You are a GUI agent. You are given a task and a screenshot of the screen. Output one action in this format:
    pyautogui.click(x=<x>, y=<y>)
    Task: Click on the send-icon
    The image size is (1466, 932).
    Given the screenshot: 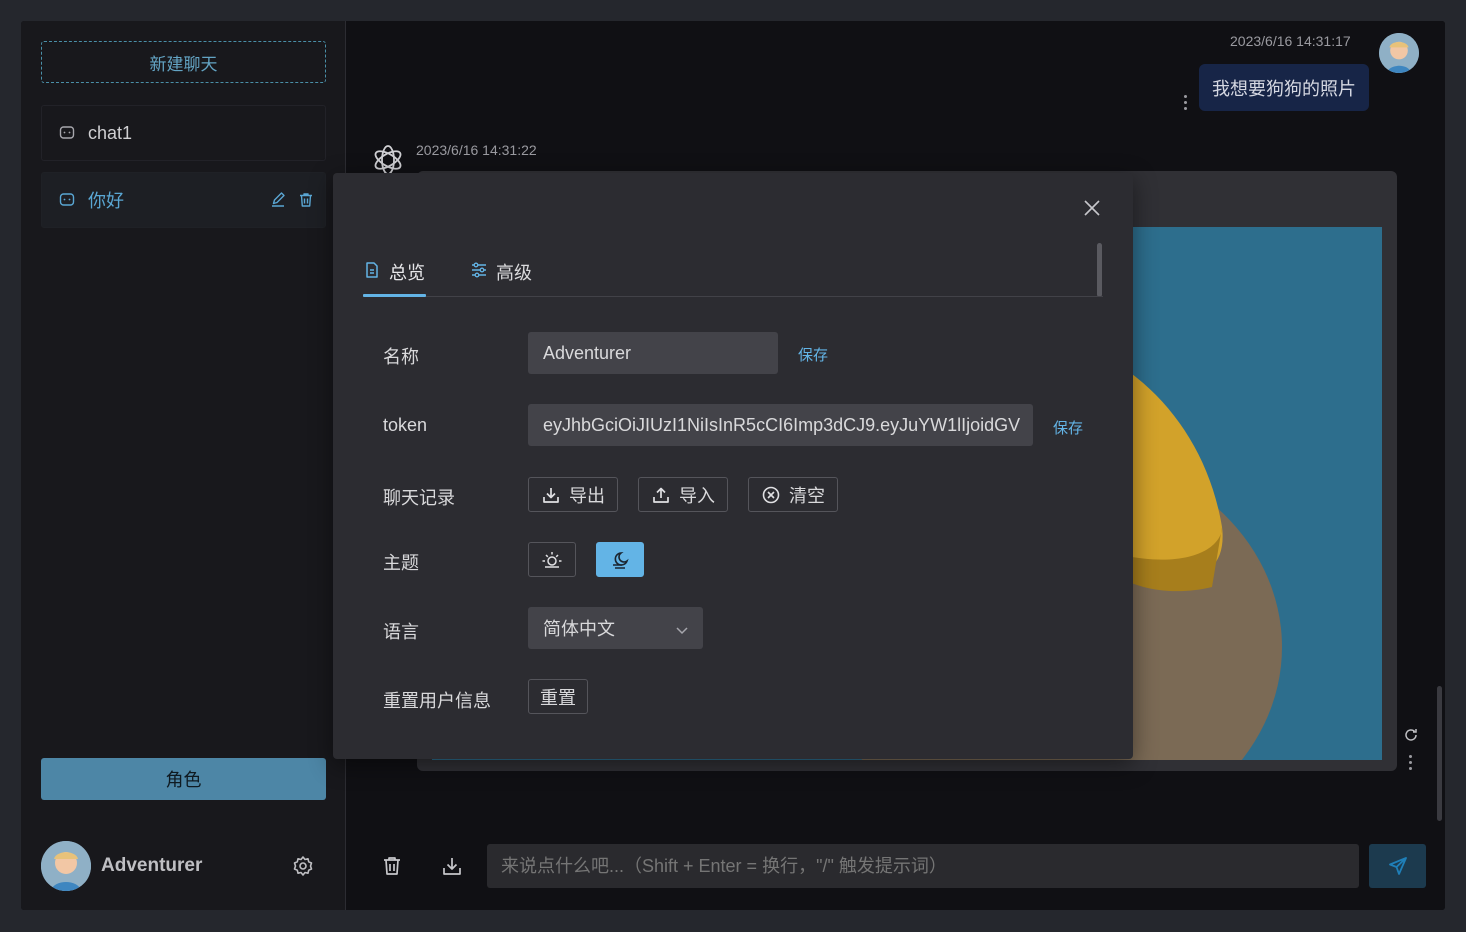 What is the action you would take?
    pyautogui.click(x=1397, y=866)
    